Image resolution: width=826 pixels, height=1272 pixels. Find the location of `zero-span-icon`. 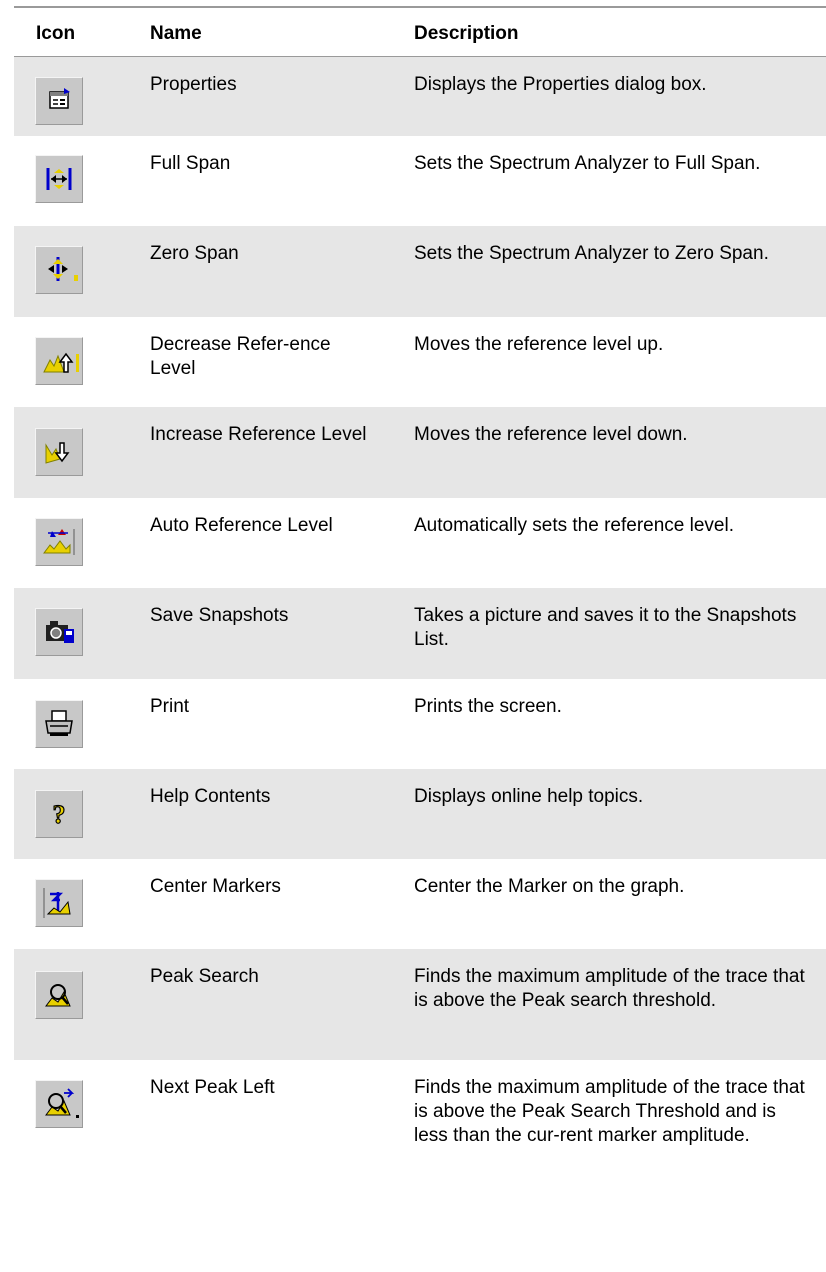

zero-span-icon is located at coordinates (59, 270).